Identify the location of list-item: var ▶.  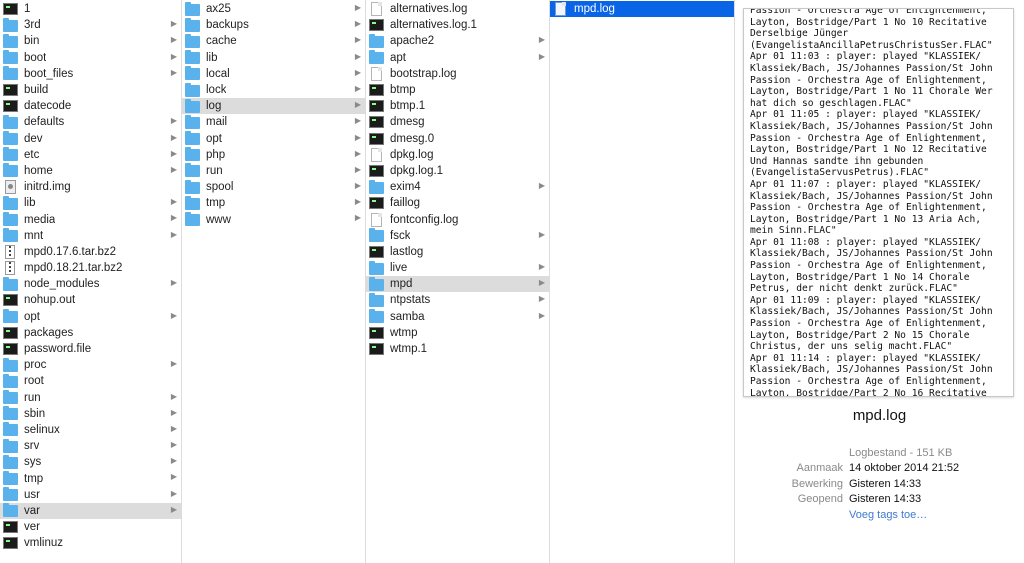
(90, 510).